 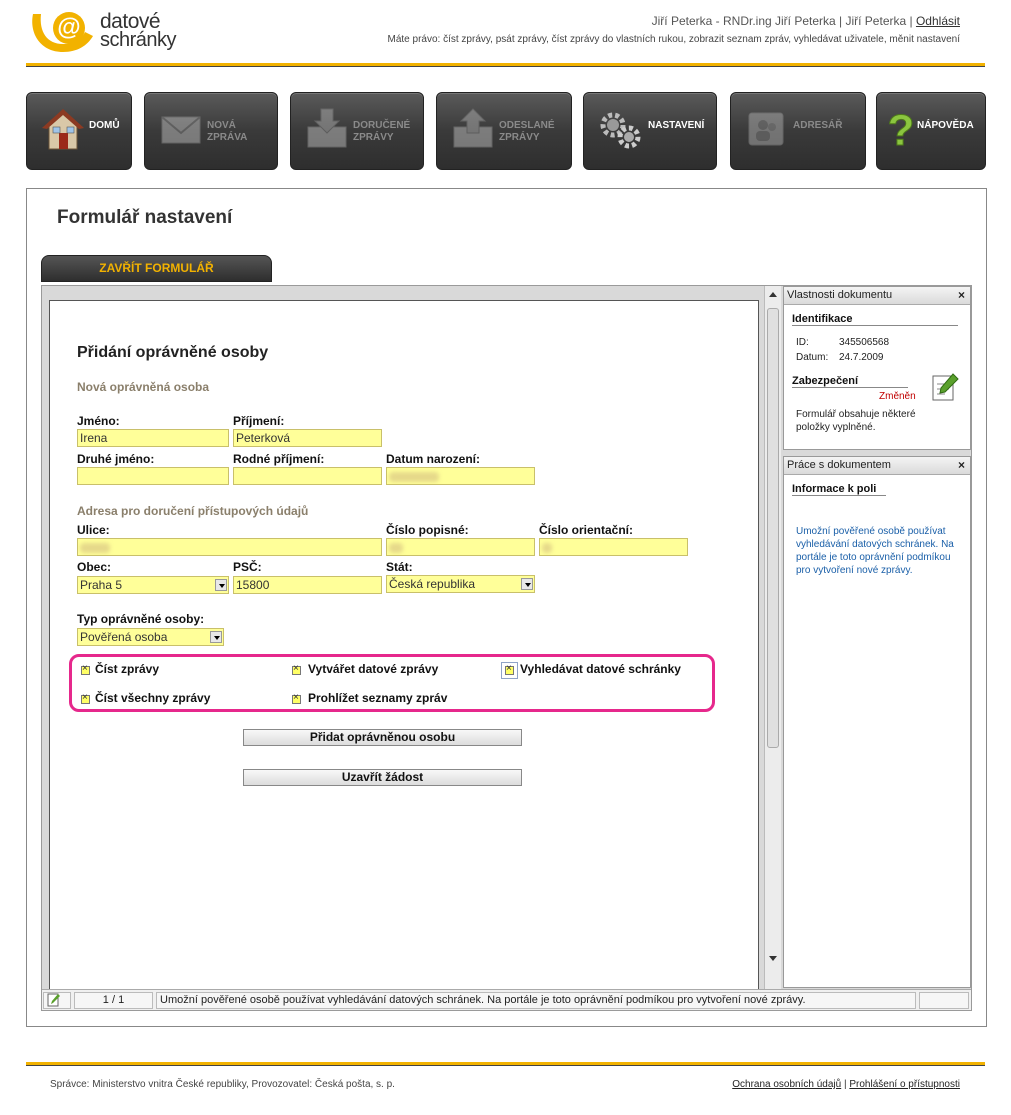 What do you see at coordinates (586, 530) in the screenshot?
I see `label-cislo-orientacni: Číslo orientační:` at bounding box center [586, 530].